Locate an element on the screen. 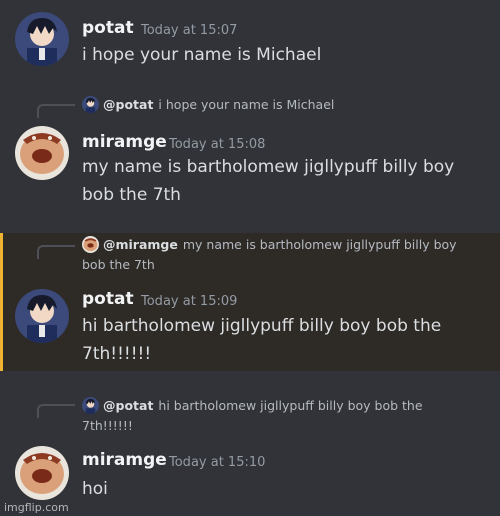 This screenshot has width=500, height=516. timestamp: Today at 15:07 is located at coordinates (189, 30).